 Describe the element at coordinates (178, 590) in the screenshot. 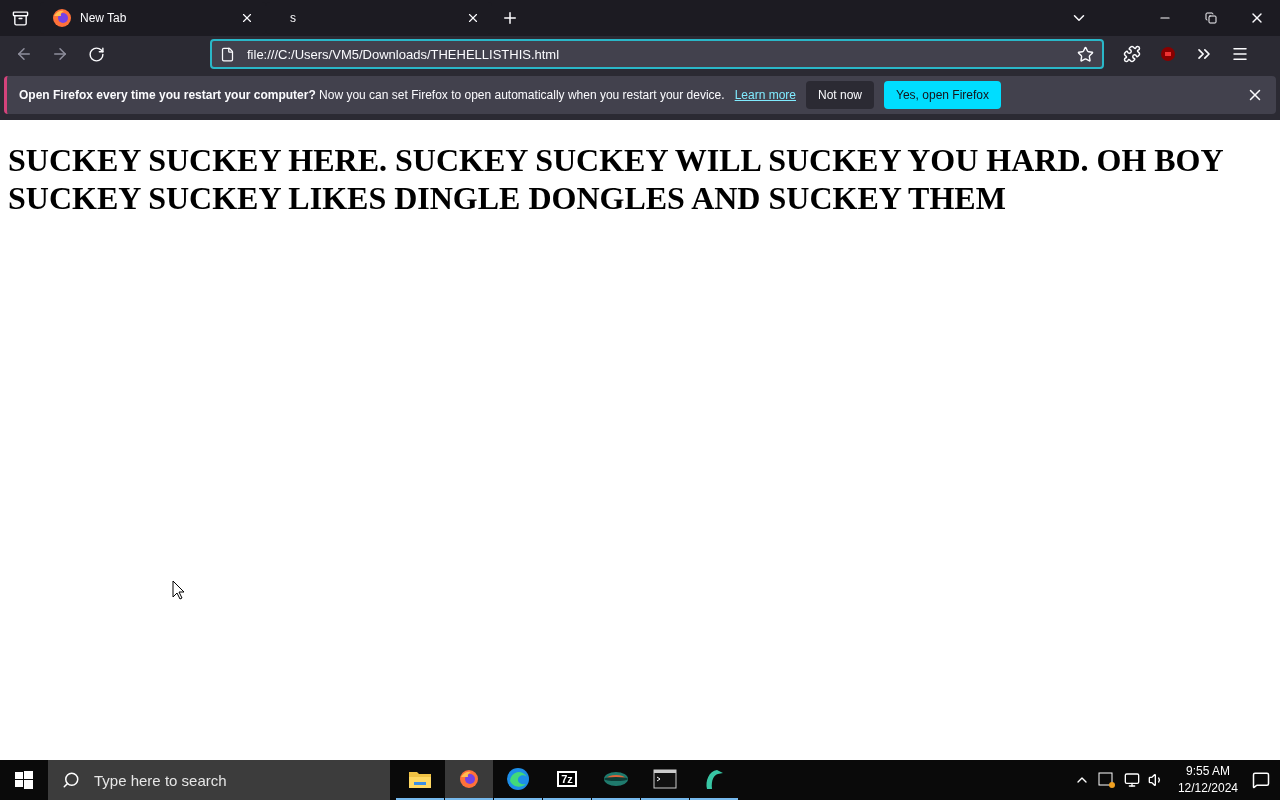

I see `cursor-icon` at that location.